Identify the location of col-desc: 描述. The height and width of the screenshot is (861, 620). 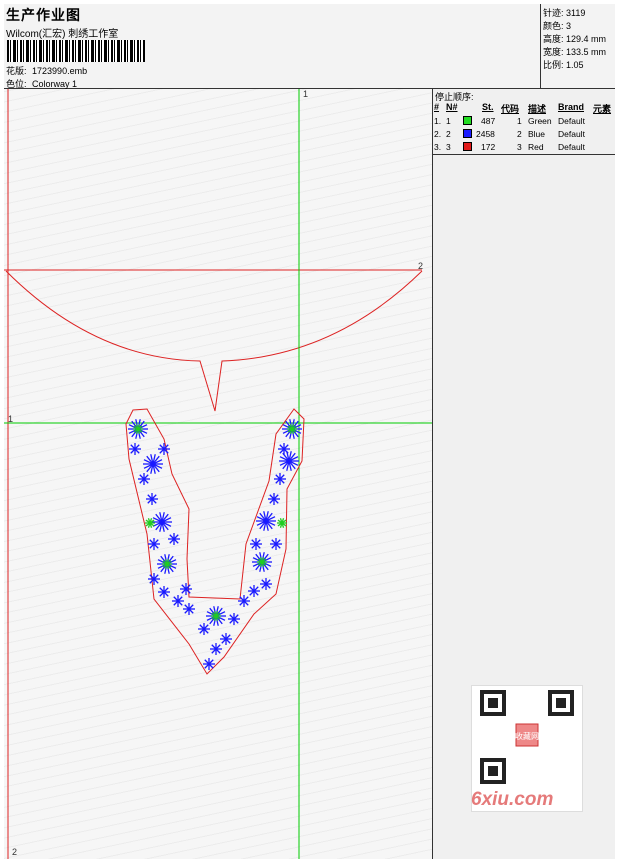
(537, 109).